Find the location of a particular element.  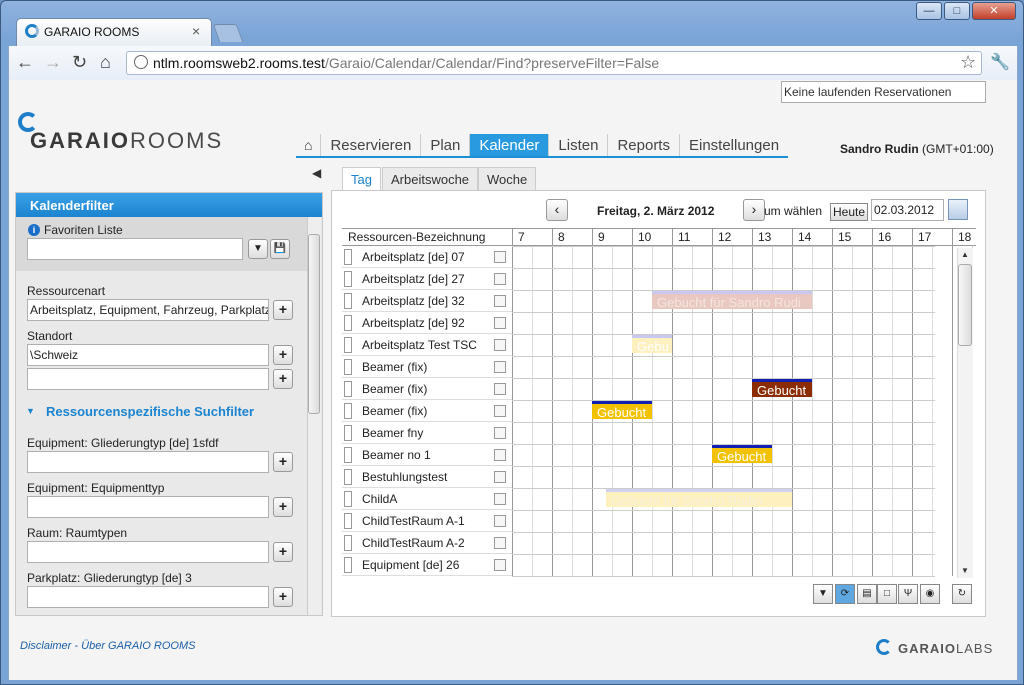

today-button: Heute is located at coordinates (849, 212).